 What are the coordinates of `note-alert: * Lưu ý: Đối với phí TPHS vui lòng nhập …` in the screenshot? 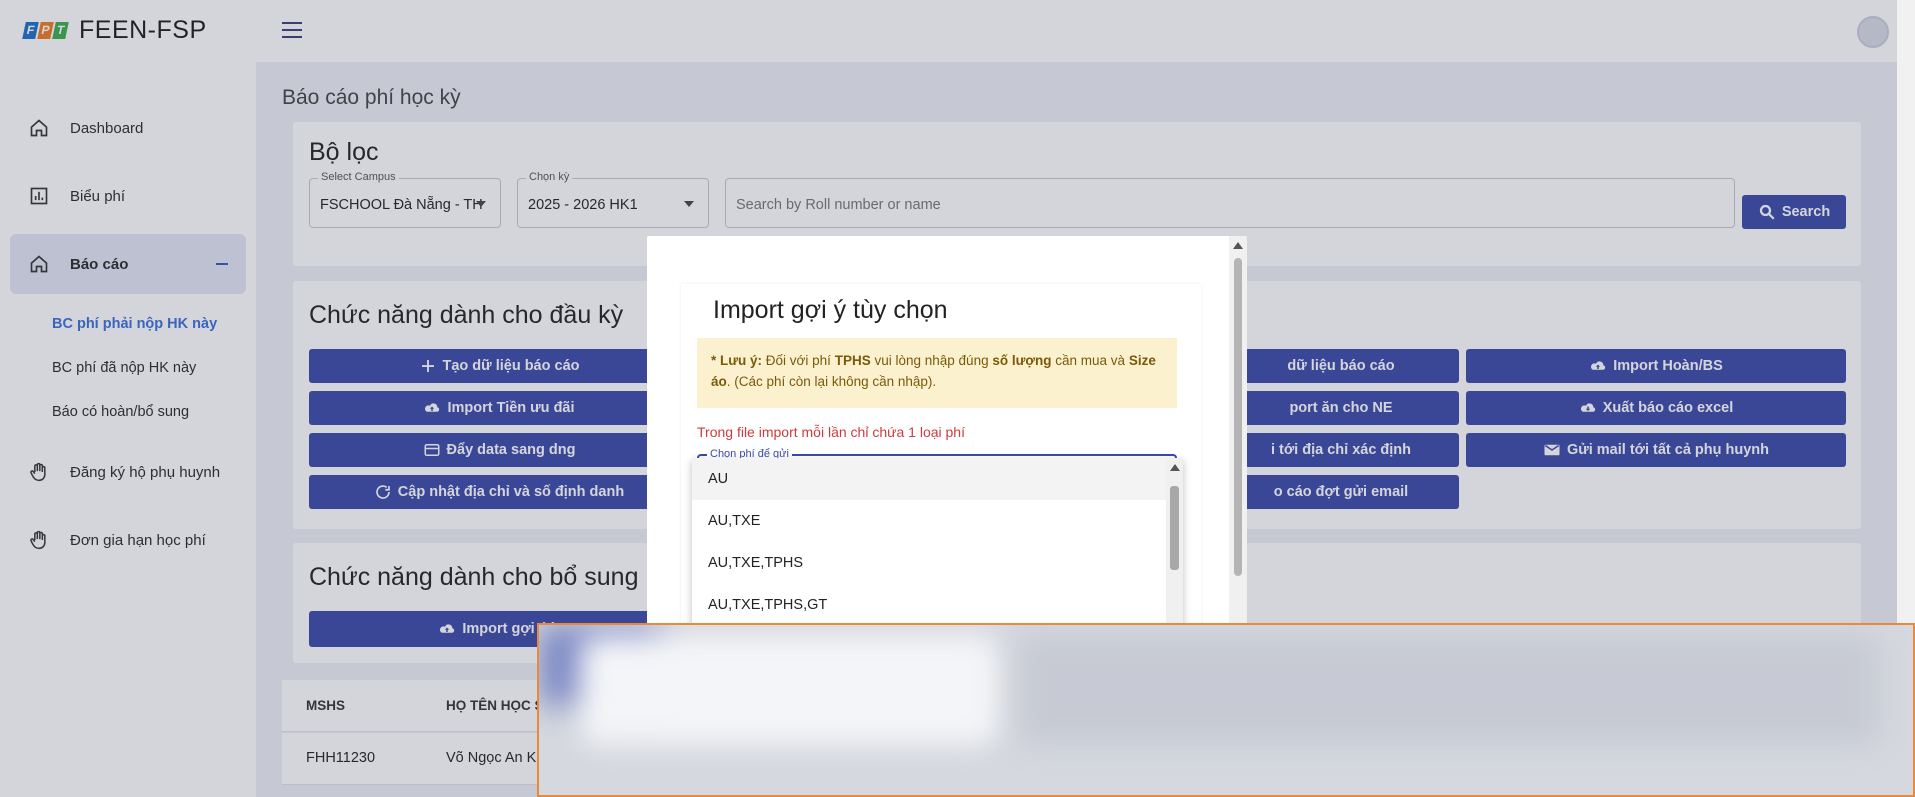 It's located at (937, 373).